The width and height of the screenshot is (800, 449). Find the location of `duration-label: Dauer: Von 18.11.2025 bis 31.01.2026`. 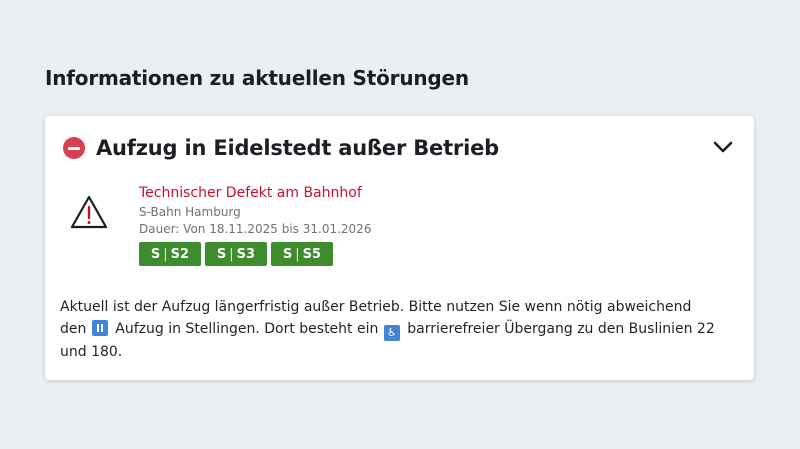

duration-label: Dauer: Von 18.11.2025 bis 31.01.2026 is located at coordinates (255, 229).